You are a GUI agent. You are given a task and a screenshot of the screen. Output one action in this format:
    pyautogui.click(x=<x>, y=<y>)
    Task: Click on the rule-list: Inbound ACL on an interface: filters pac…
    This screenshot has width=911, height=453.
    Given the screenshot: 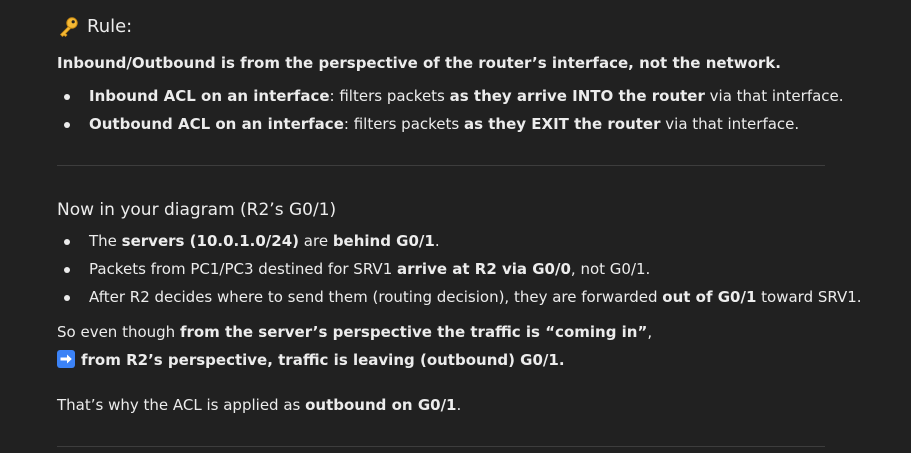 What is the action you would take?
    pyautogui.click(x=450, y=110)
    